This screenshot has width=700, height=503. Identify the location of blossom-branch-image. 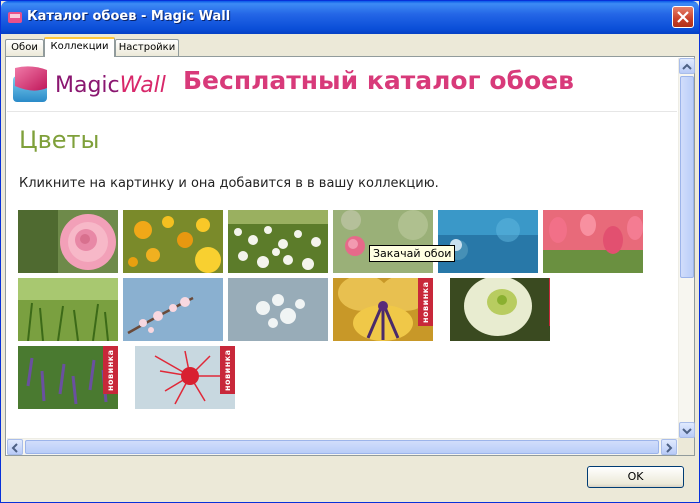
(173, 309).